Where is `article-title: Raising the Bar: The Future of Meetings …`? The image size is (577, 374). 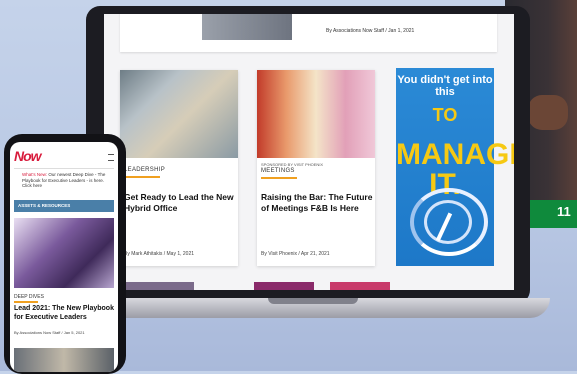 article-title: Raising the Bar: The Future of Meetings … is located at coordinates (317, 203).